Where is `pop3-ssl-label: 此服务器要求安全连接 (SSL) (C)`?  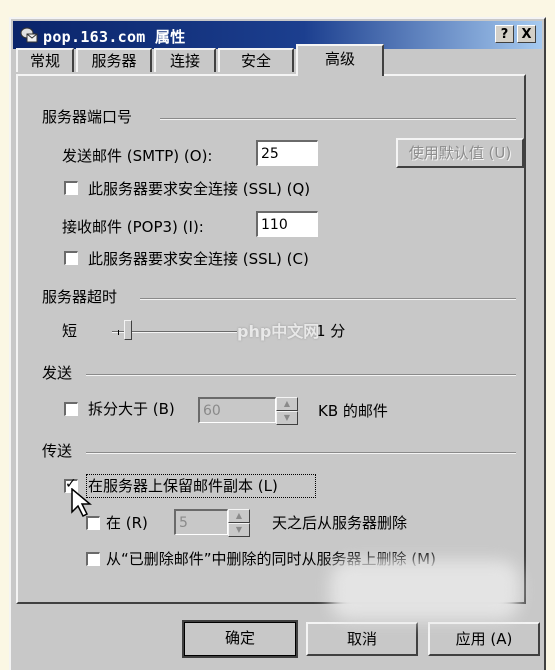 pop3-ssl-label: 此服务器要求安全连接 (SSL) (C) is located at coordinates (198, 259).